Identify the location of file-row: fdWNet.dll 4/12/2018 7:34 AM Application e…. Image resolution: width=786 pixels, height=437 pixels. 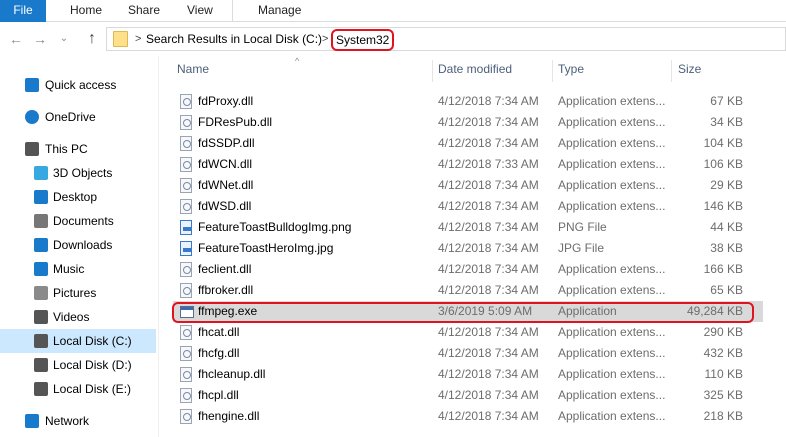
(468, 185).